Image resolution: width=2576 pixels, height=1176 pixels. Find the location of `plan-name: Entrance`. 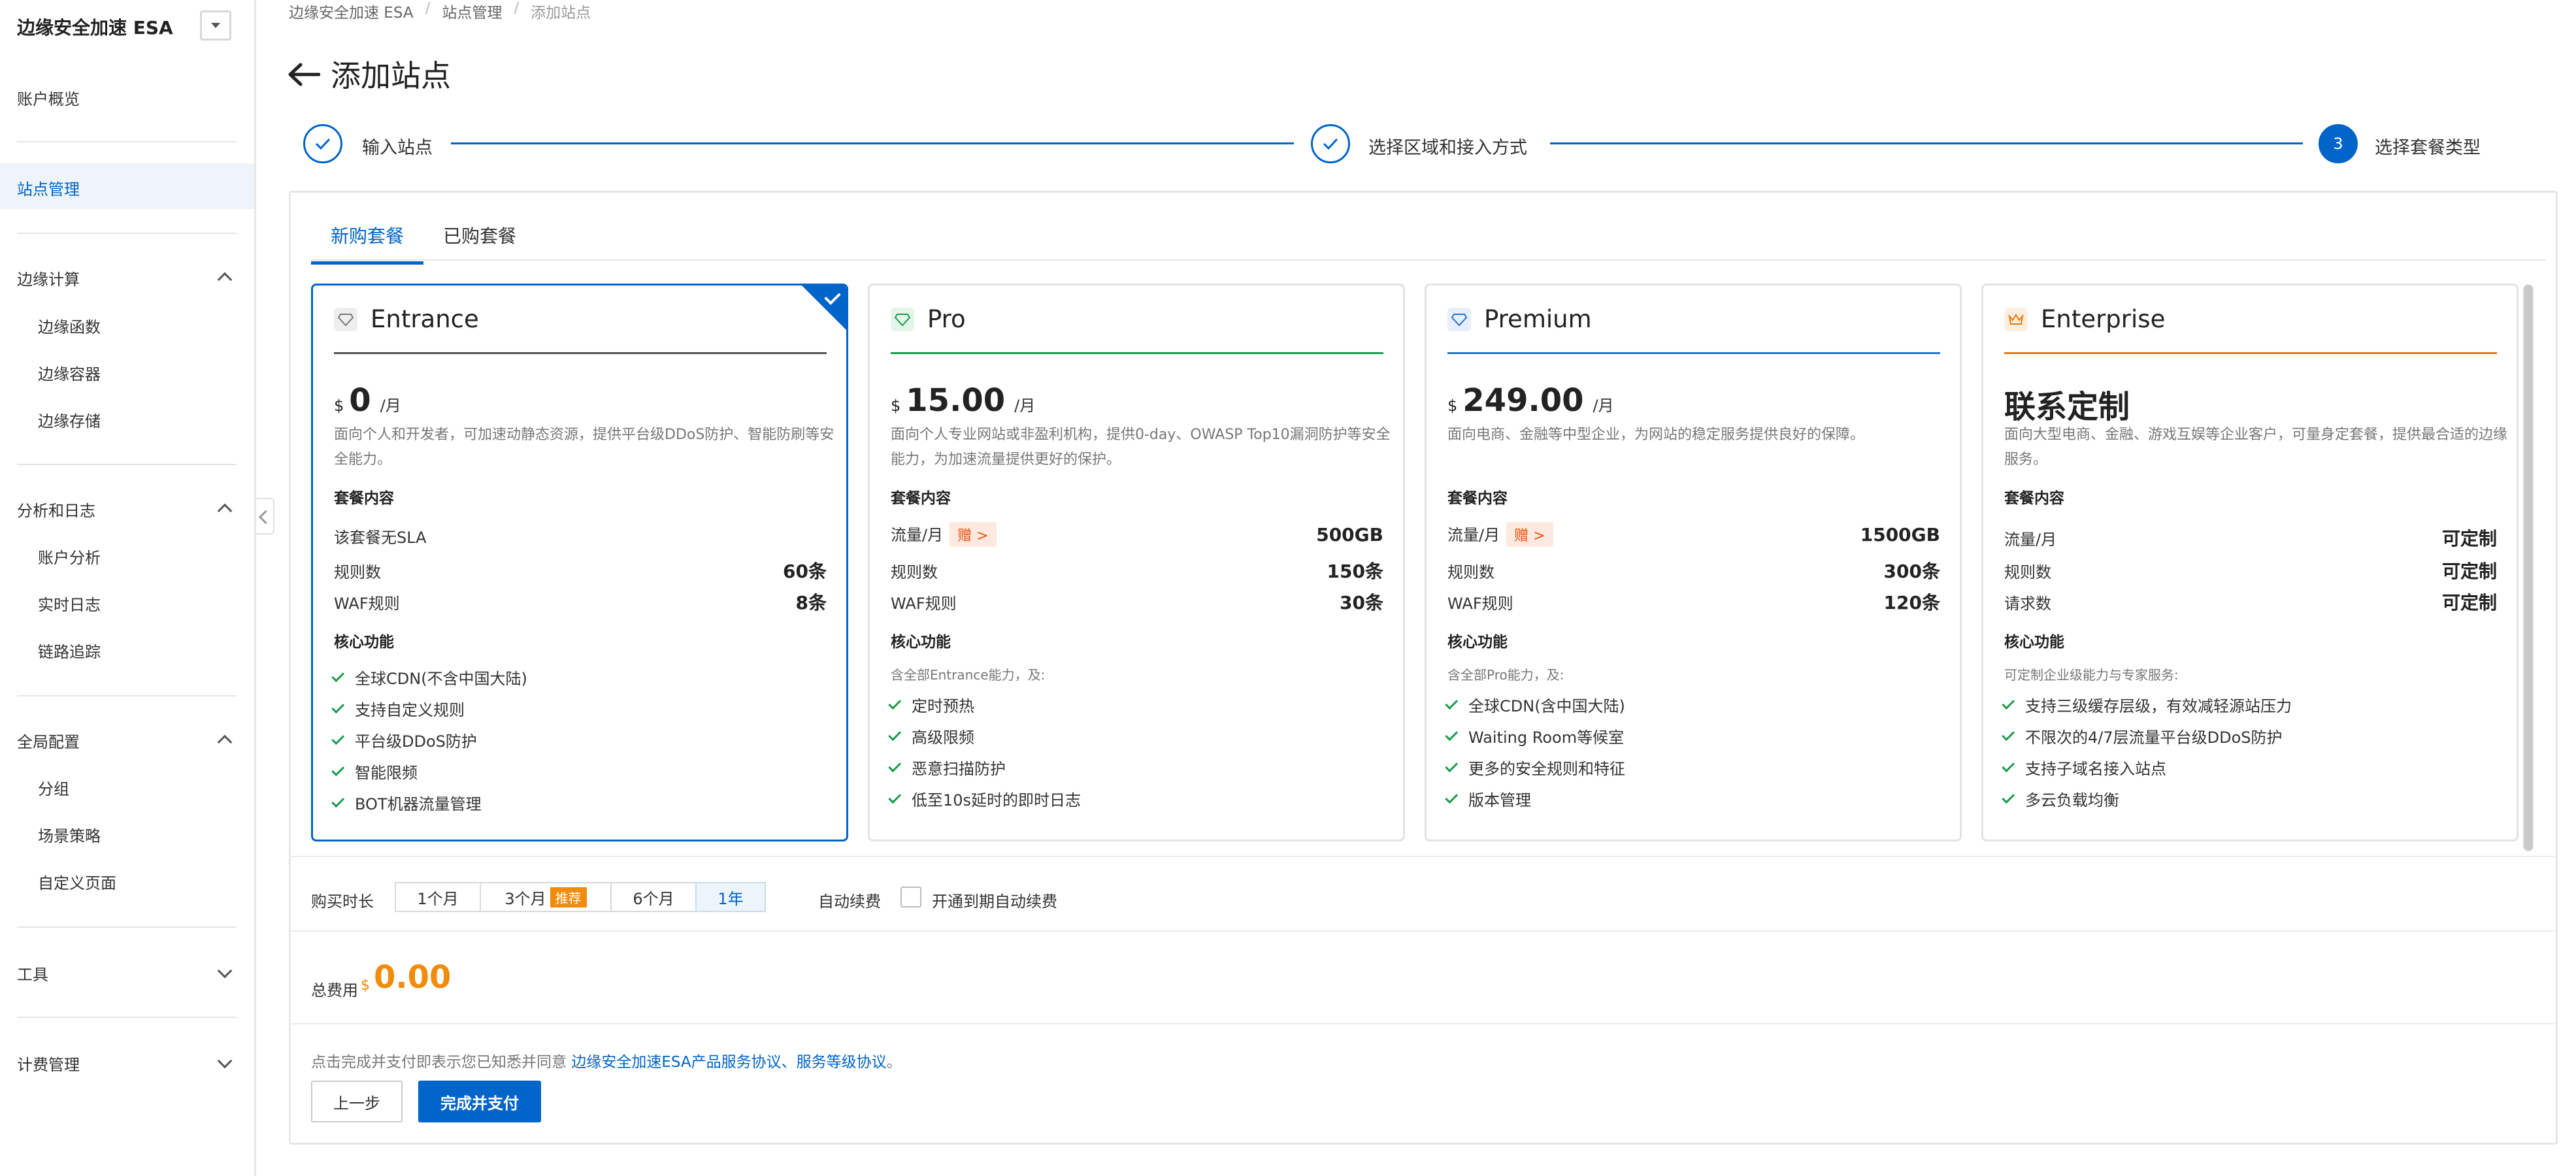

plan-name: Entrance is located at coordinates (425, 319).